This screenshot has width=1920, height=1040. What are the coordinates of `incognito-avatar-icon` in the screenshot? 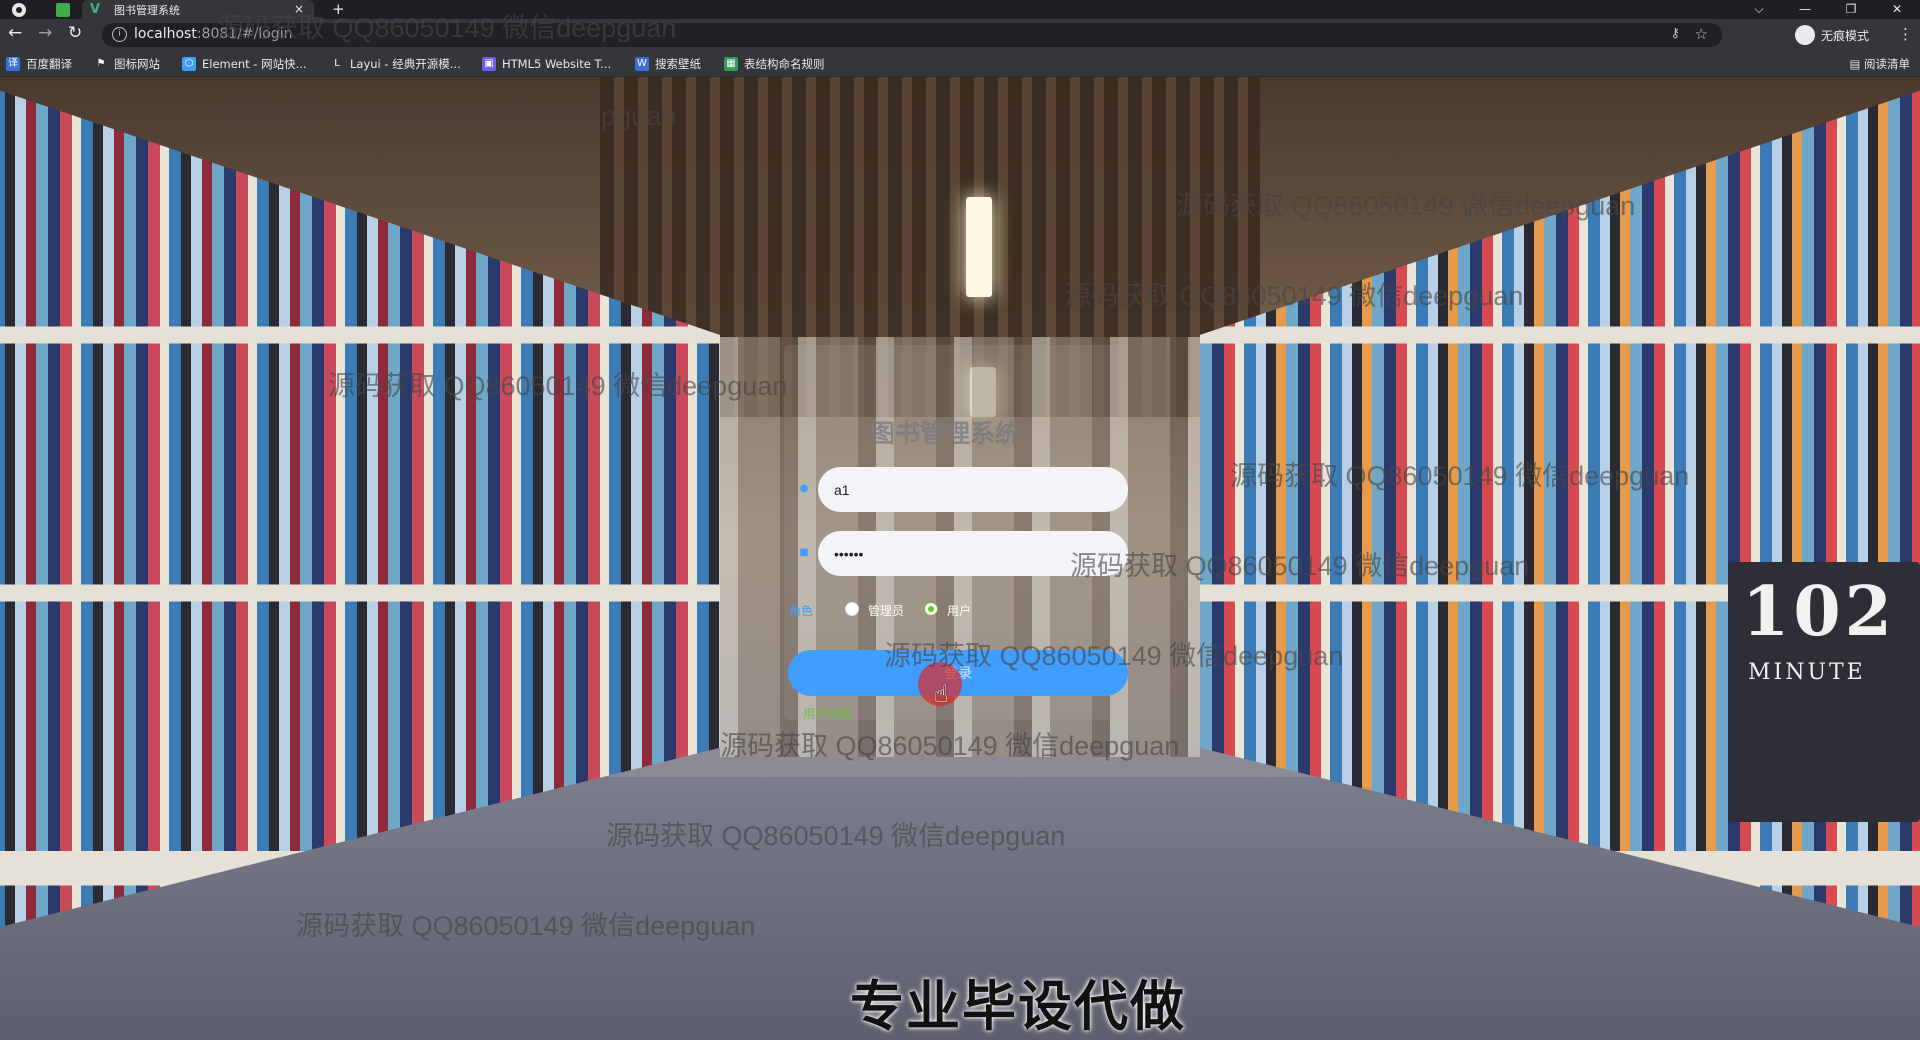 It's located at (1805, 35).